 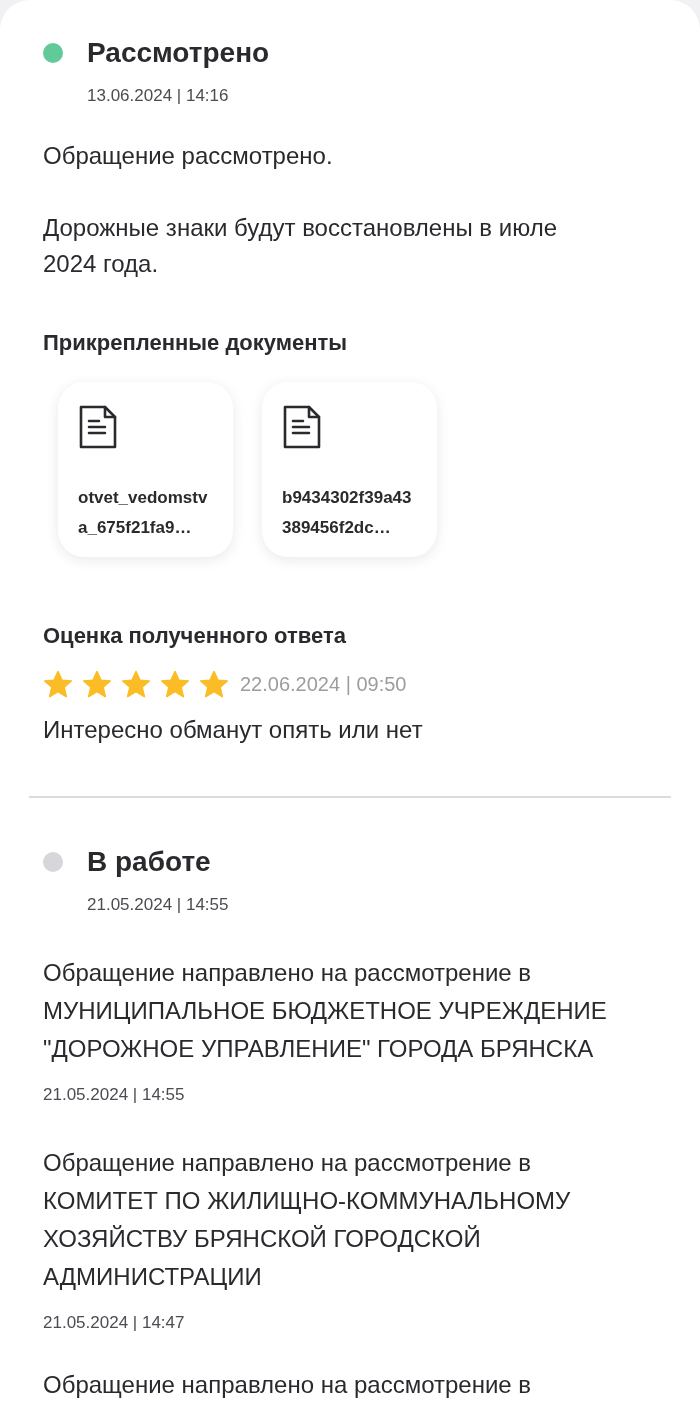 What do you see at coordinates (300, 210) in the screenshot?
I see `message-text: Обращение рассмотрено. Дорожные знаки будут восстановлены в июле 2024 года.` at bounding box center [300, 210].